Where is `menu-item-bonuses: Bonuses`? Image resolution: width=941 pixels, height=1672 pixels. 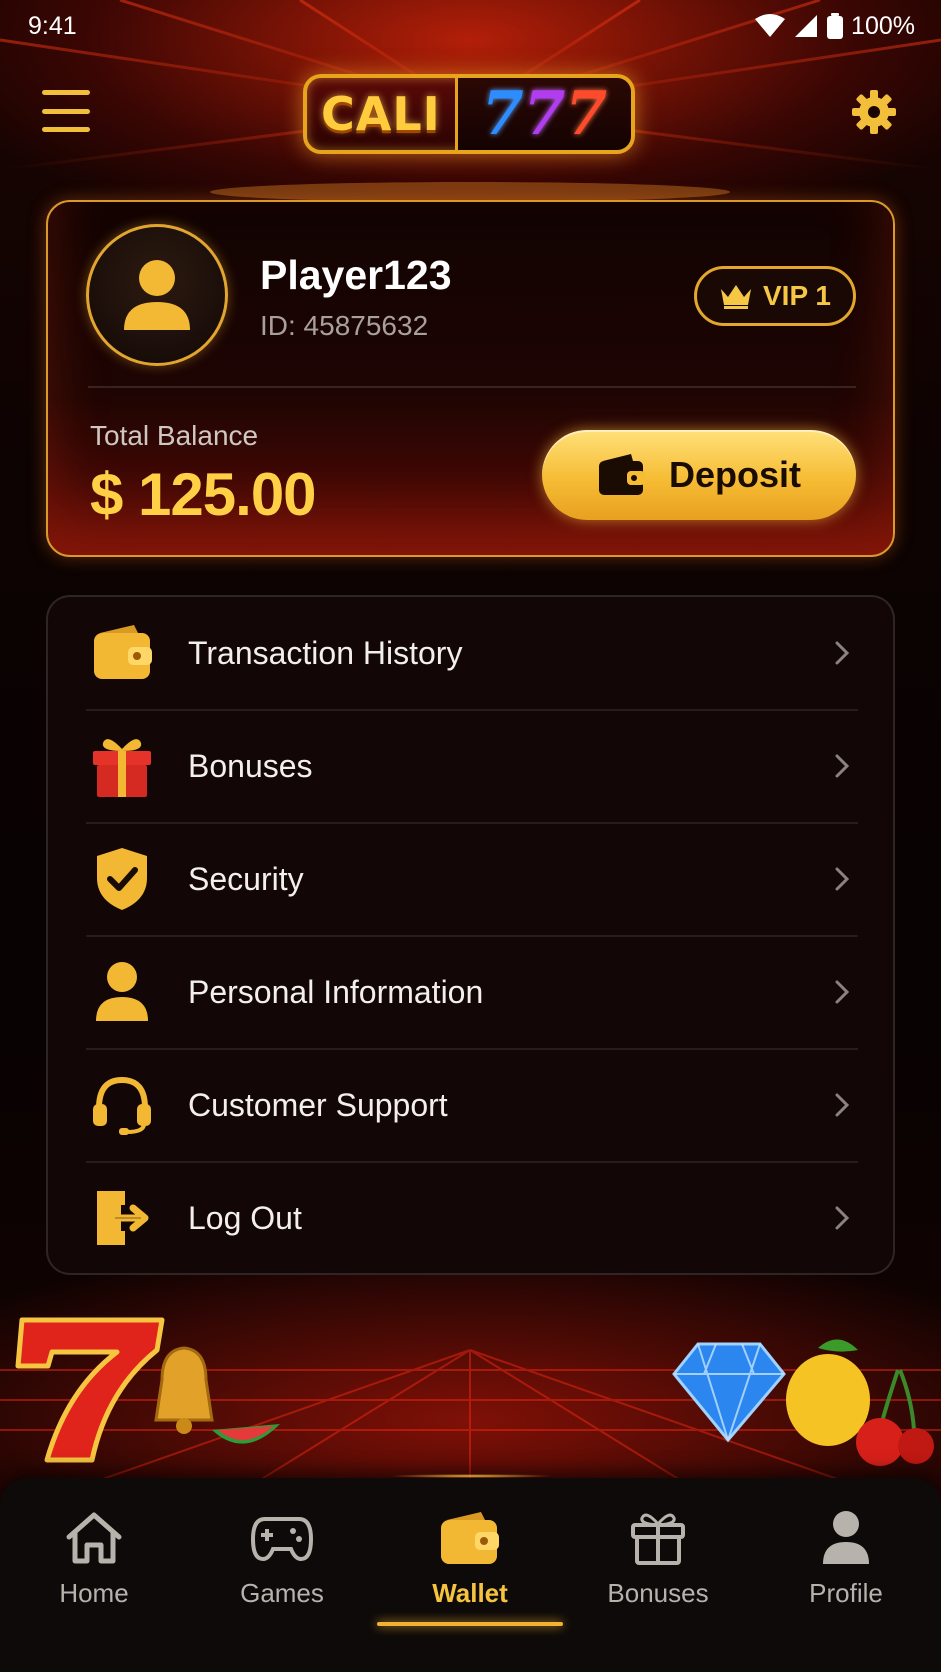
menu-item-bonuses: Bonuses is located at coordinates (472, 766).